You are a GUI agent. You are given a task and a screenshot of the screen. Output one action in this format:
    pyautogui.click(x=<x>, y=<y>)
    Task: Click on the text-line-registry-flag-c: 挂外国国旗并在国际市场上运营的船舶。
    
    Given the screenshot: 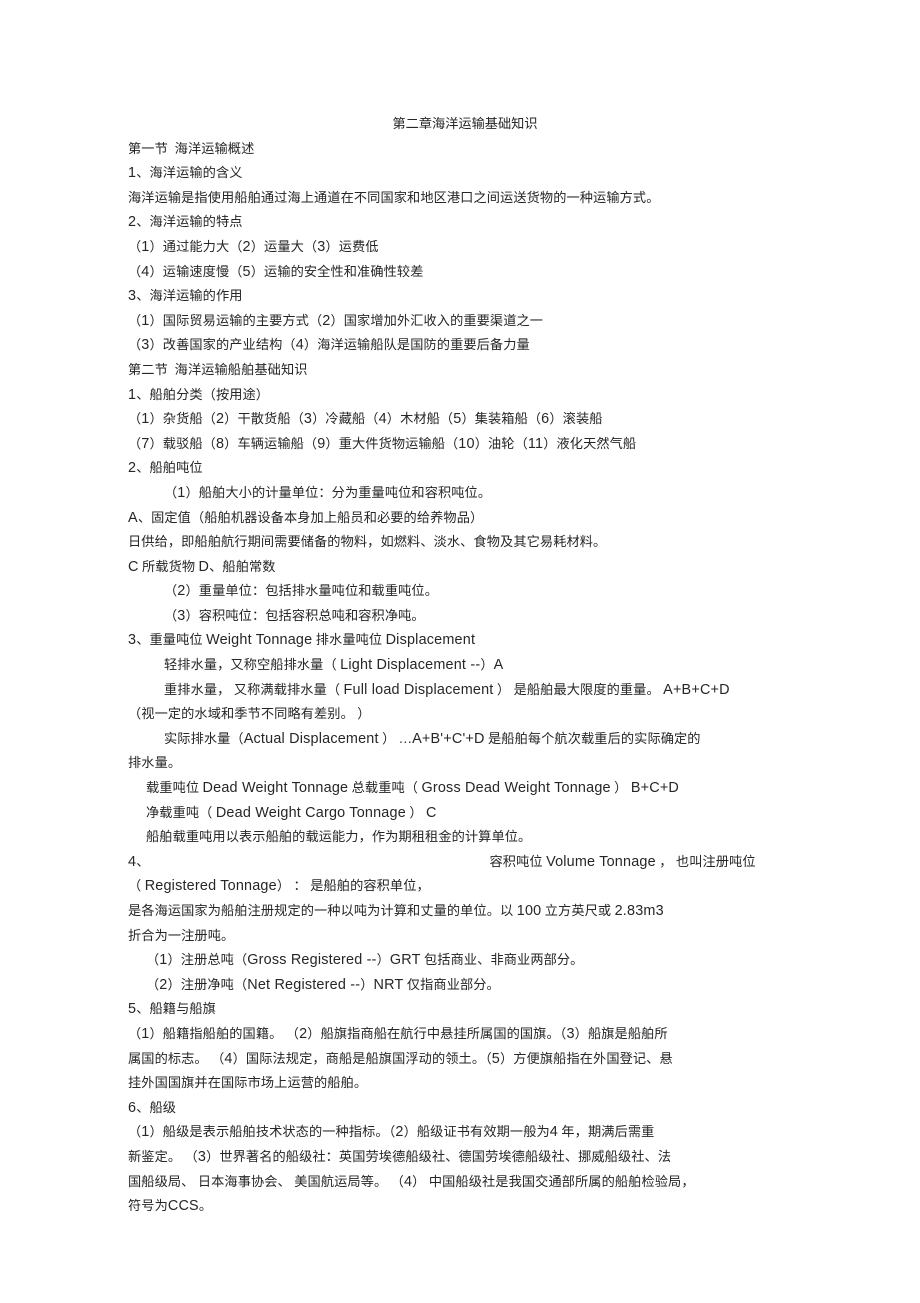 What is the action you would take?
    pyautogui.click(x=248, y=1083)
    